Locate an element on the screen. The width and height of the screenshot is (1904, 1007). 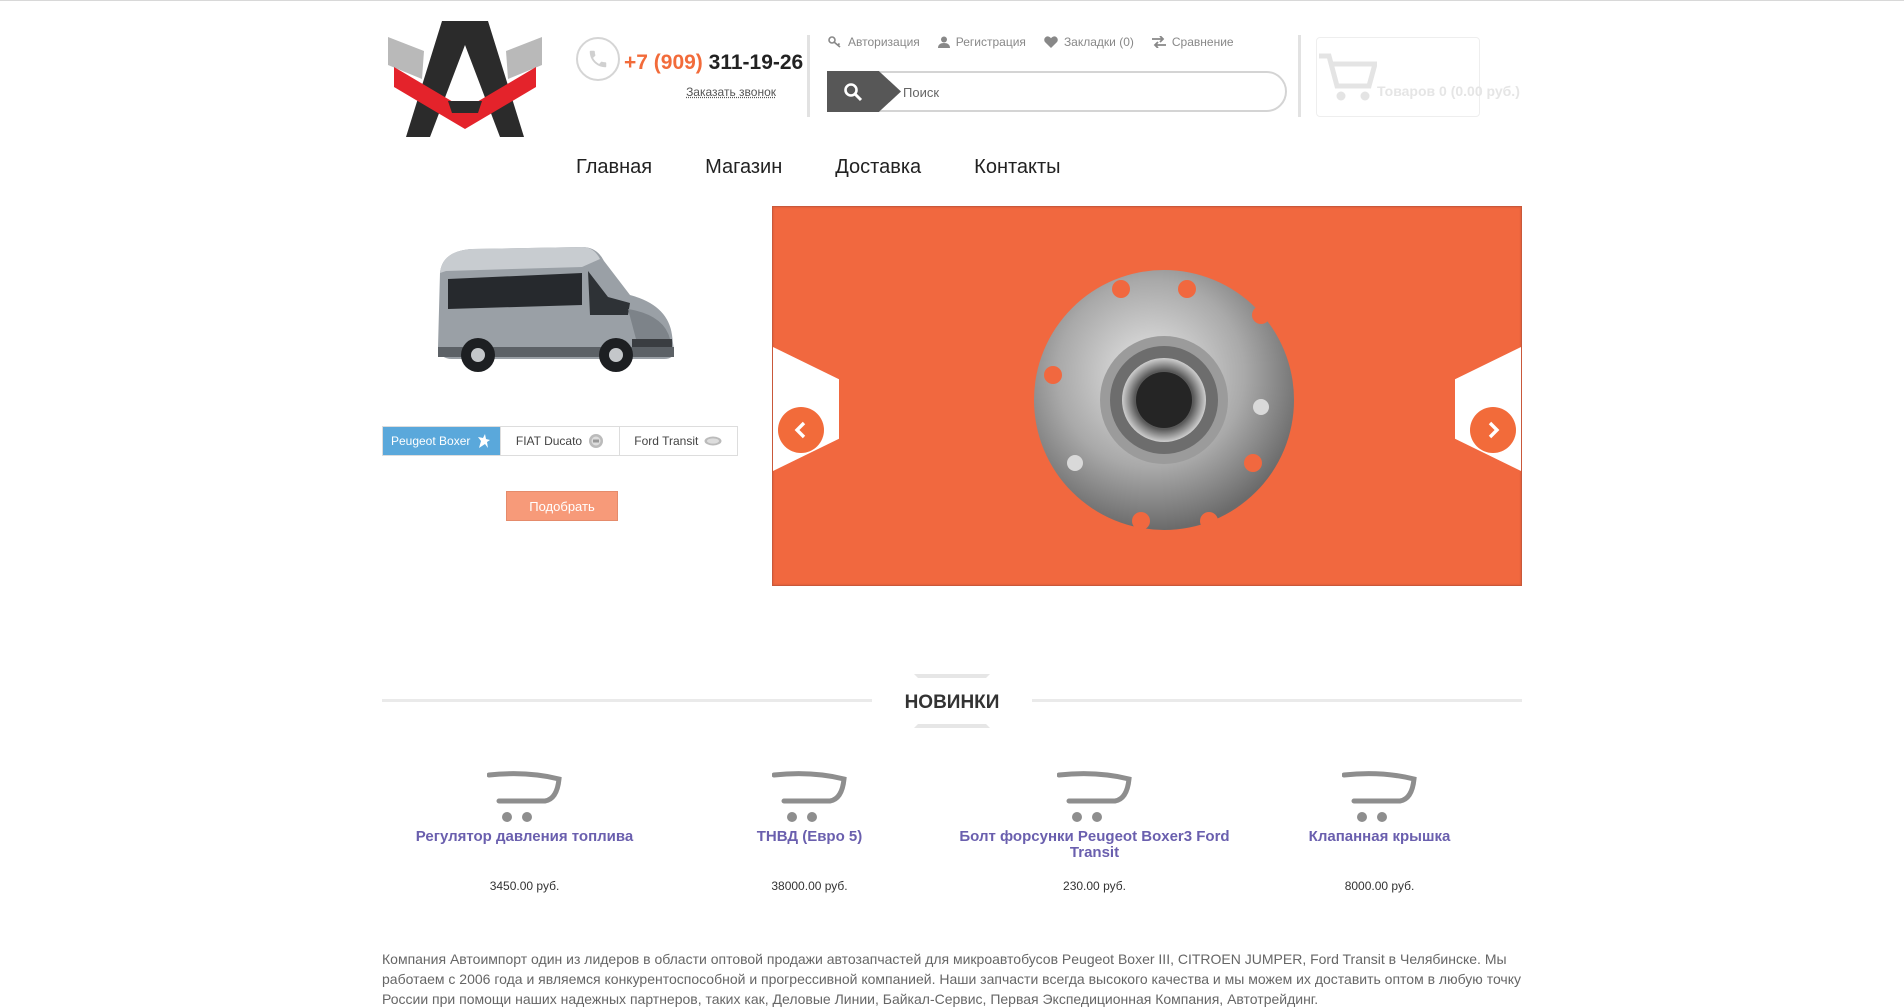
product-price: 8000.00 руб. is located at coordinates (1379, 886).